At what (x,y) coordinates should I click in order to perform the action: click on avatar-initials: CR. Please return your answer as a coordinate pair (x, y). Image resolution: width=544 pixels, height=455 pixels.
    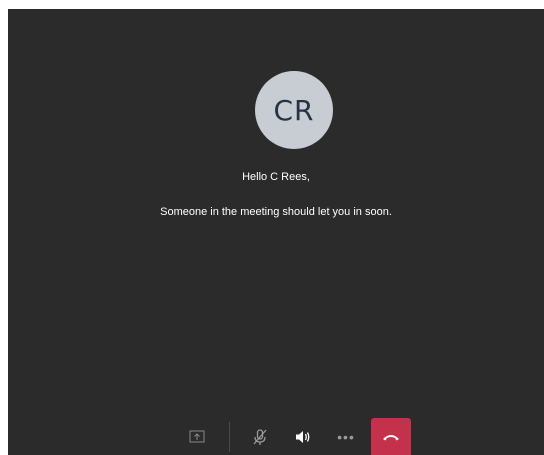
    Looking at the image, I should click on (294, 110).